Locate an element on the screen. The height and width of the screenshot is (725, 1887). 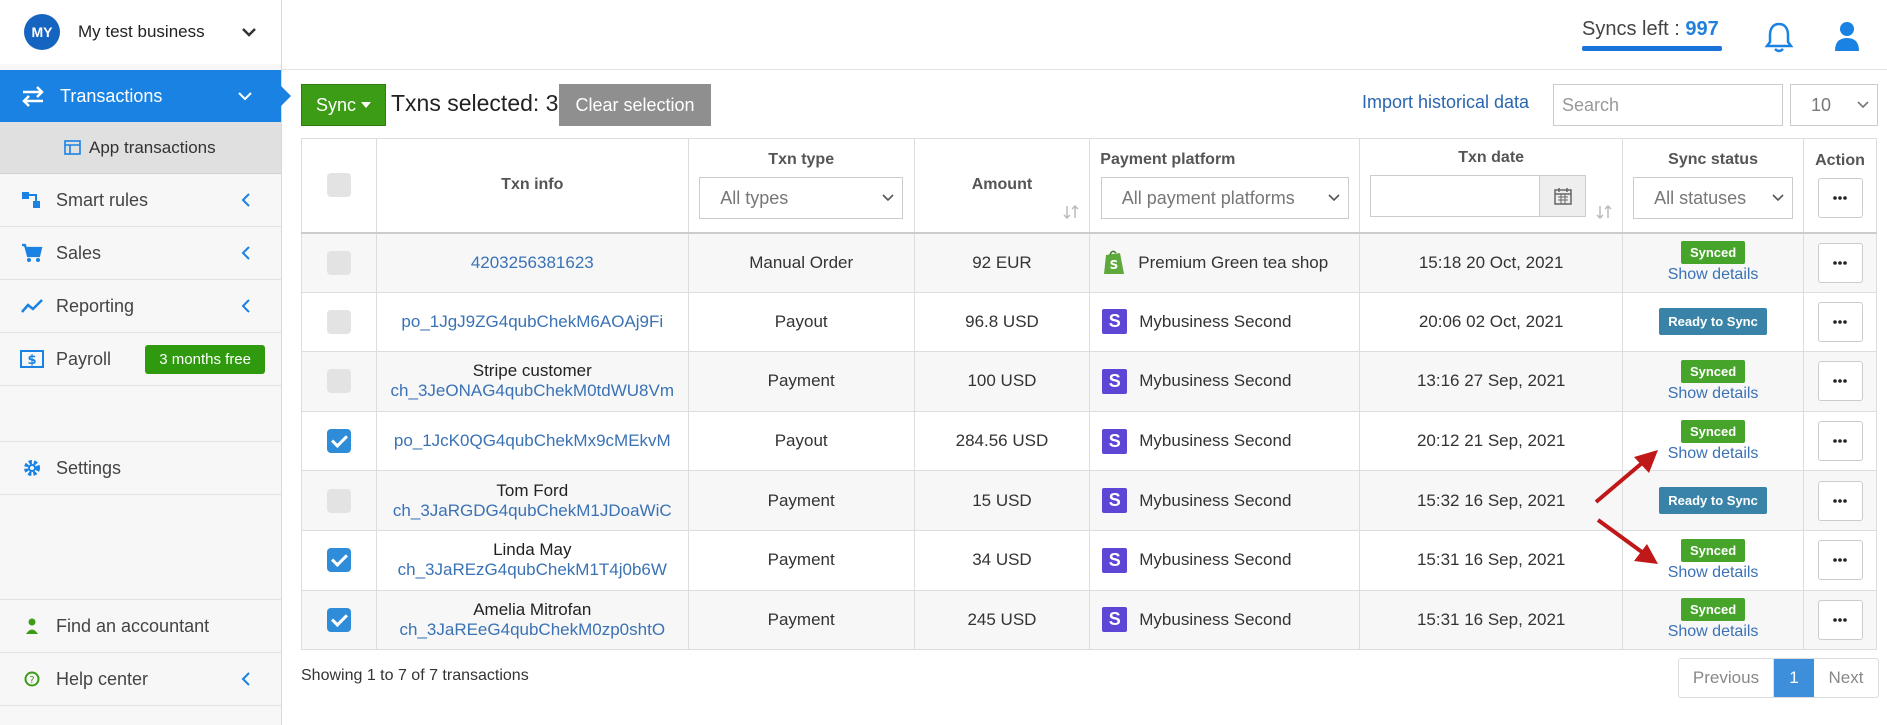
sync-label: Sync is located at coordinates (335, 104).